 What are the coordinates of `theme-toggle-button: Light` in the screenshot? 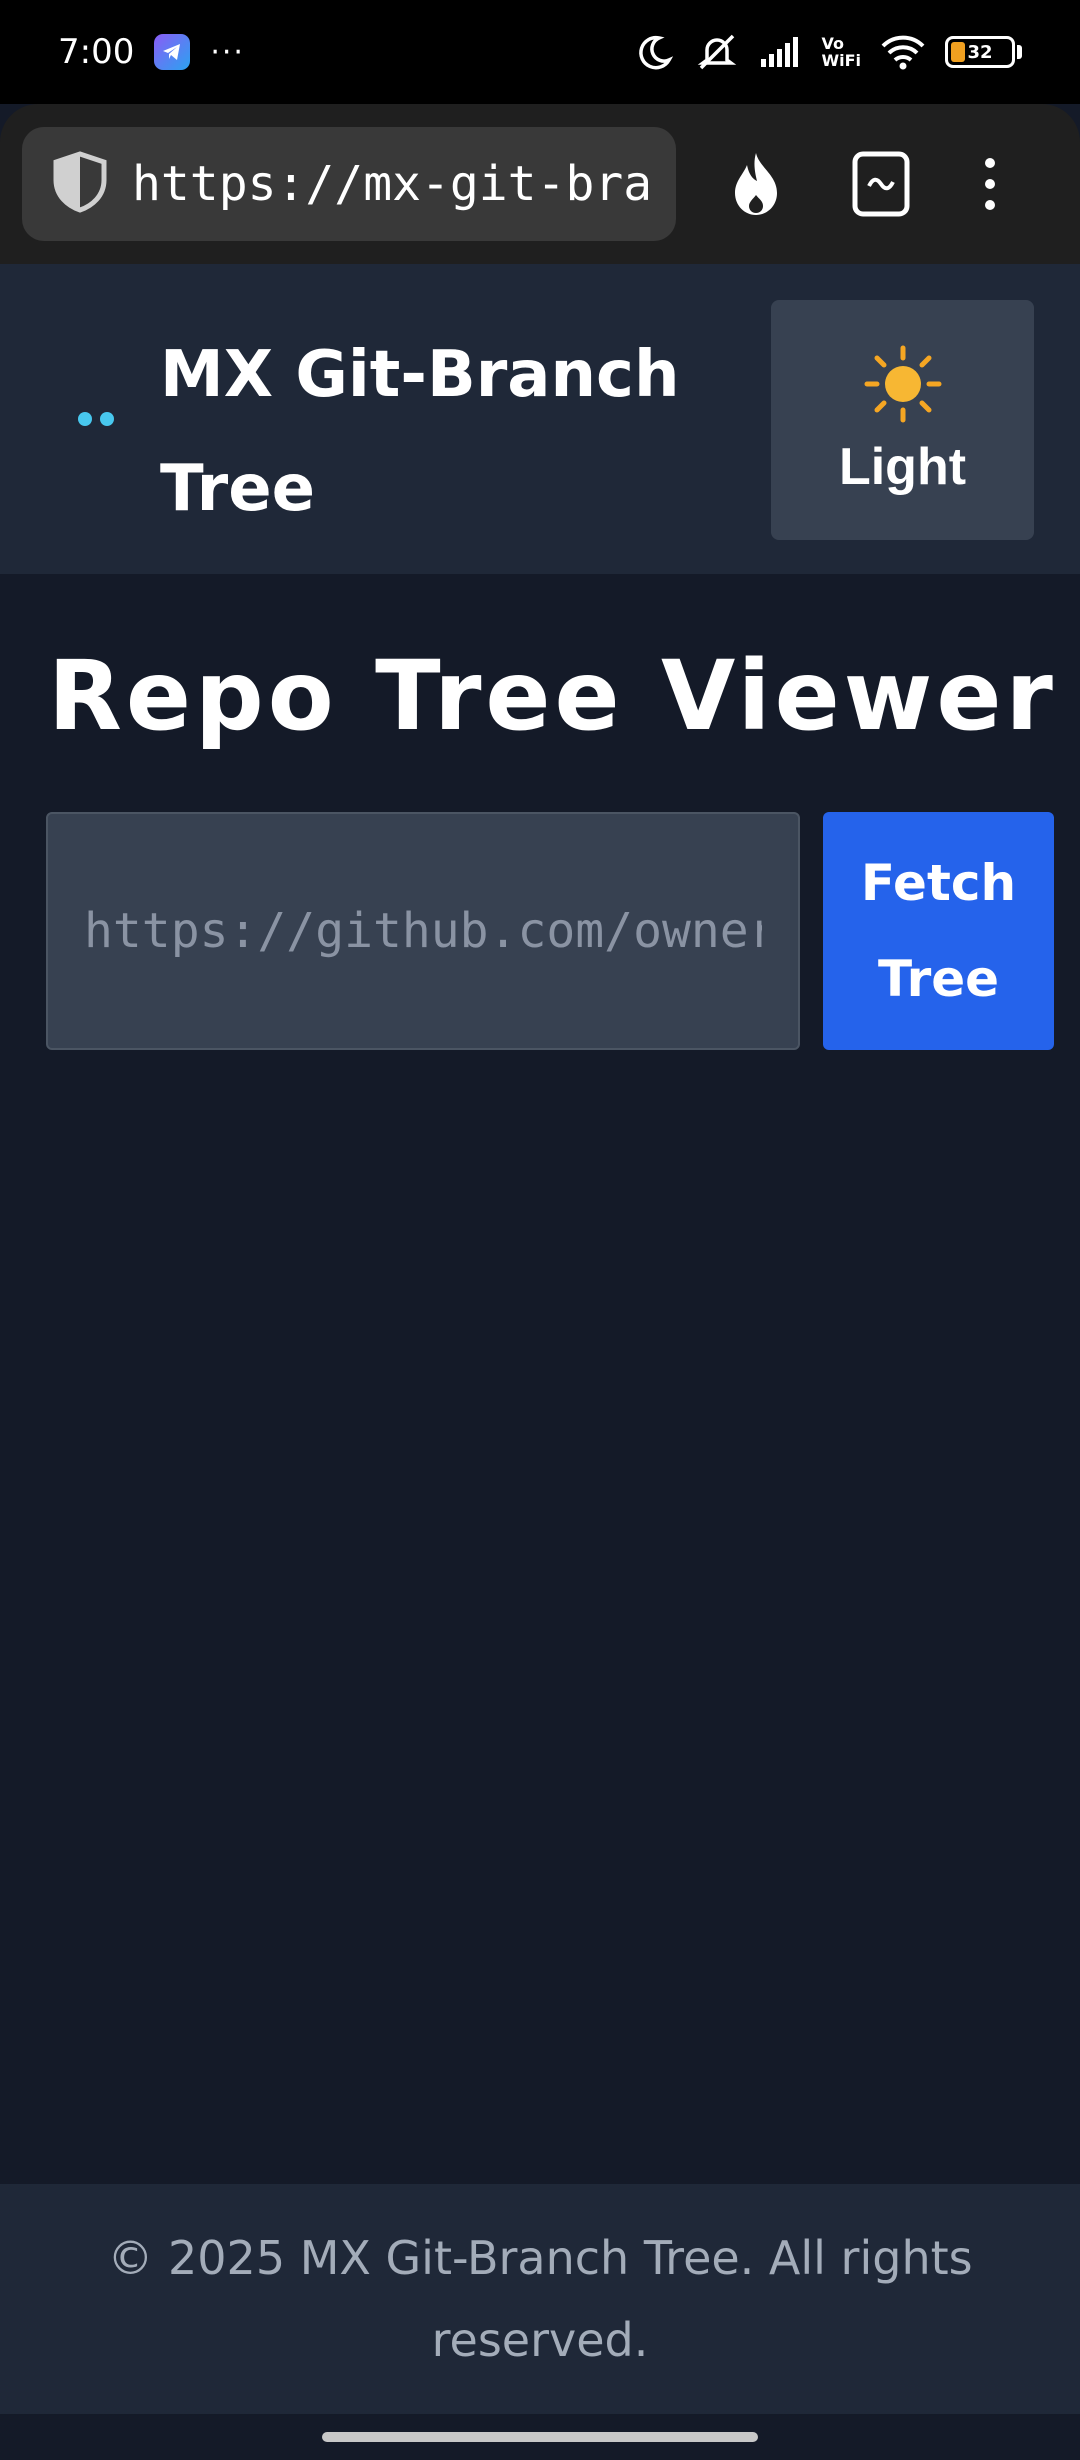 It's located at (902, 420).